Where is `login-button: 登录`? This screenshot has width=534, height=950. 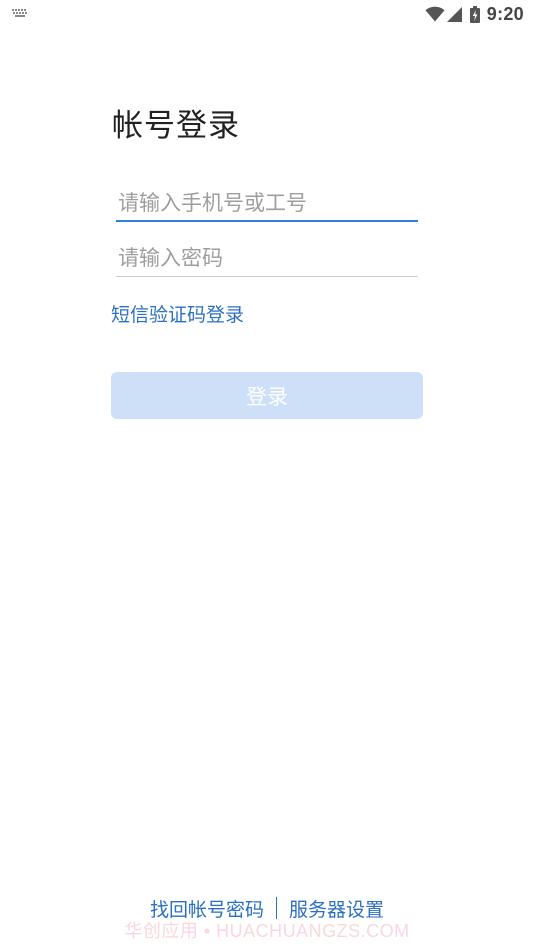 login-button: 登录 is located at coordinates (267, 395).